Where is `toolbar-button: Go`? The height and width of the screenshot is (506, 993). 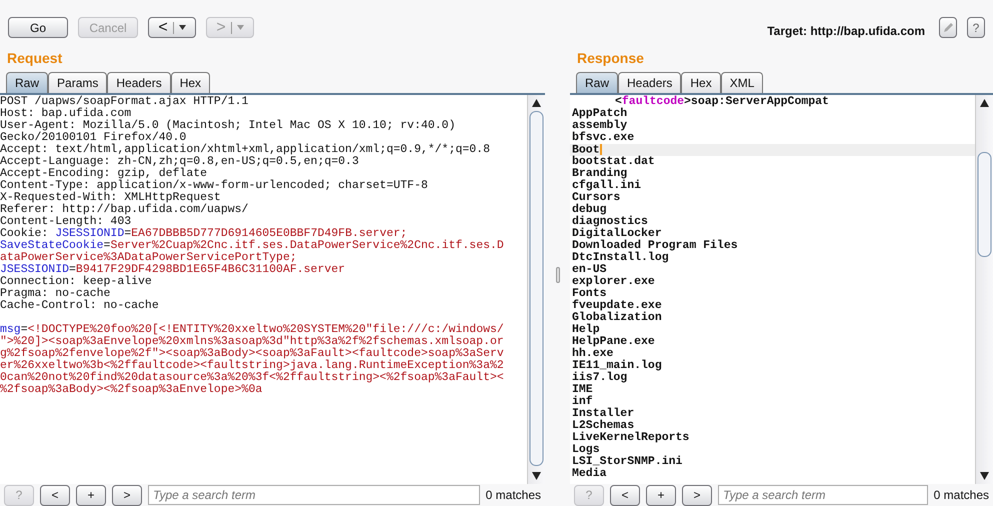 toolbar-button: Go is located at coordinates (38, 27).